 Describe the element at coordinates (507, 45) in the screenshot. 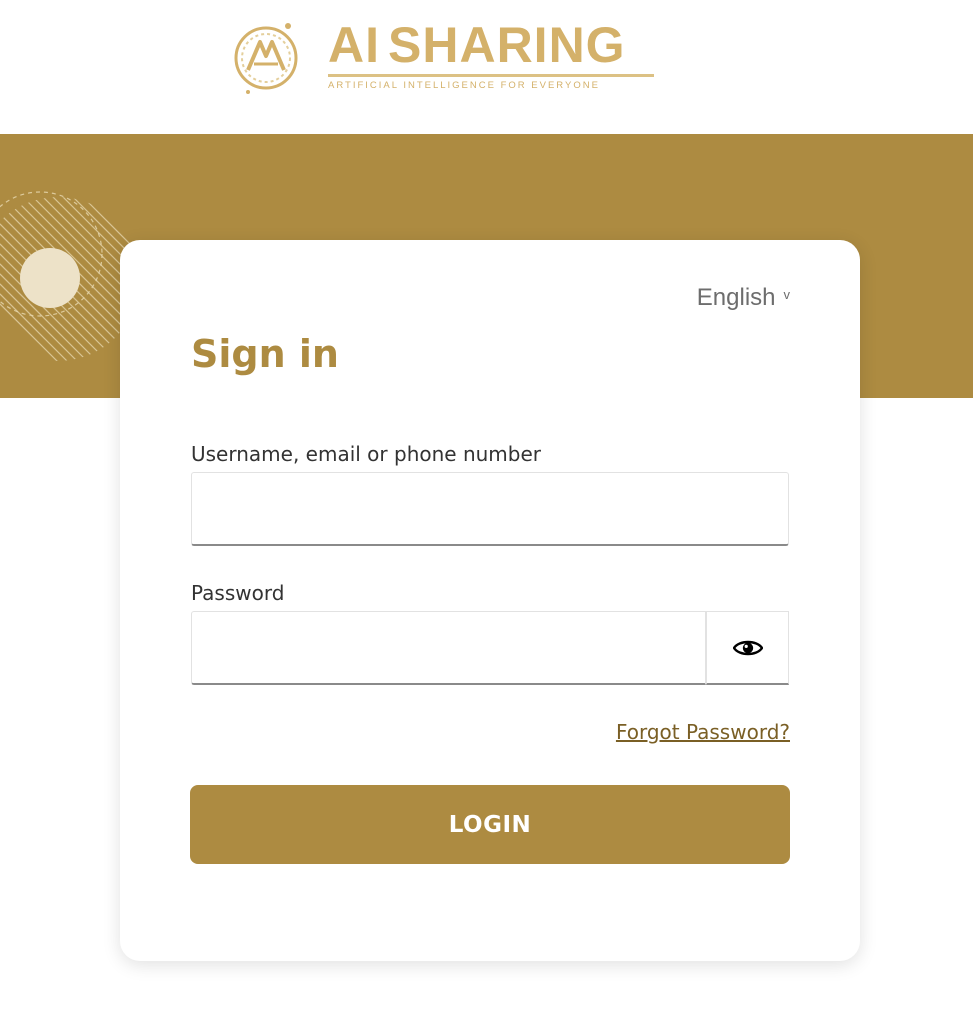

I see `logo-text-sharing: SHARING` at that location.